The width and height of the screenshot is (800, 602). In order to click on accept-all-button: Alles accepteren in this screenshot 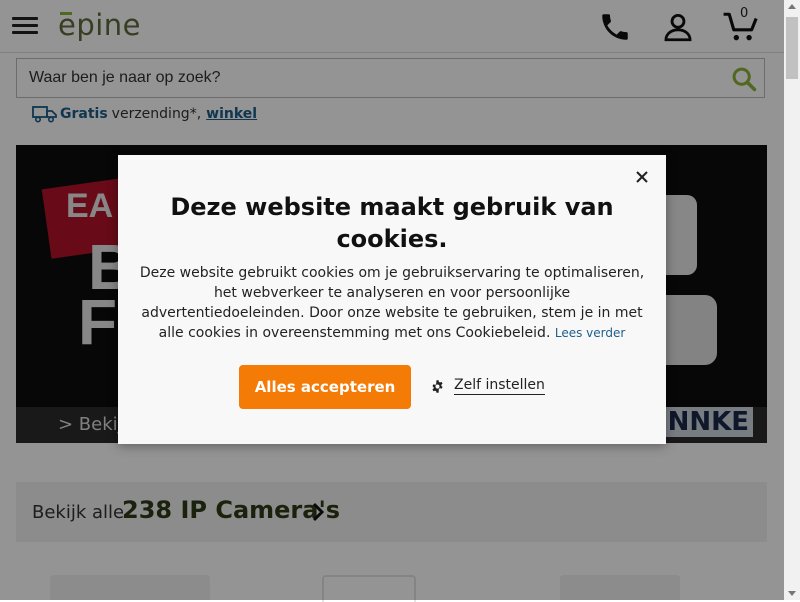, I will do `click(325, 387)`.